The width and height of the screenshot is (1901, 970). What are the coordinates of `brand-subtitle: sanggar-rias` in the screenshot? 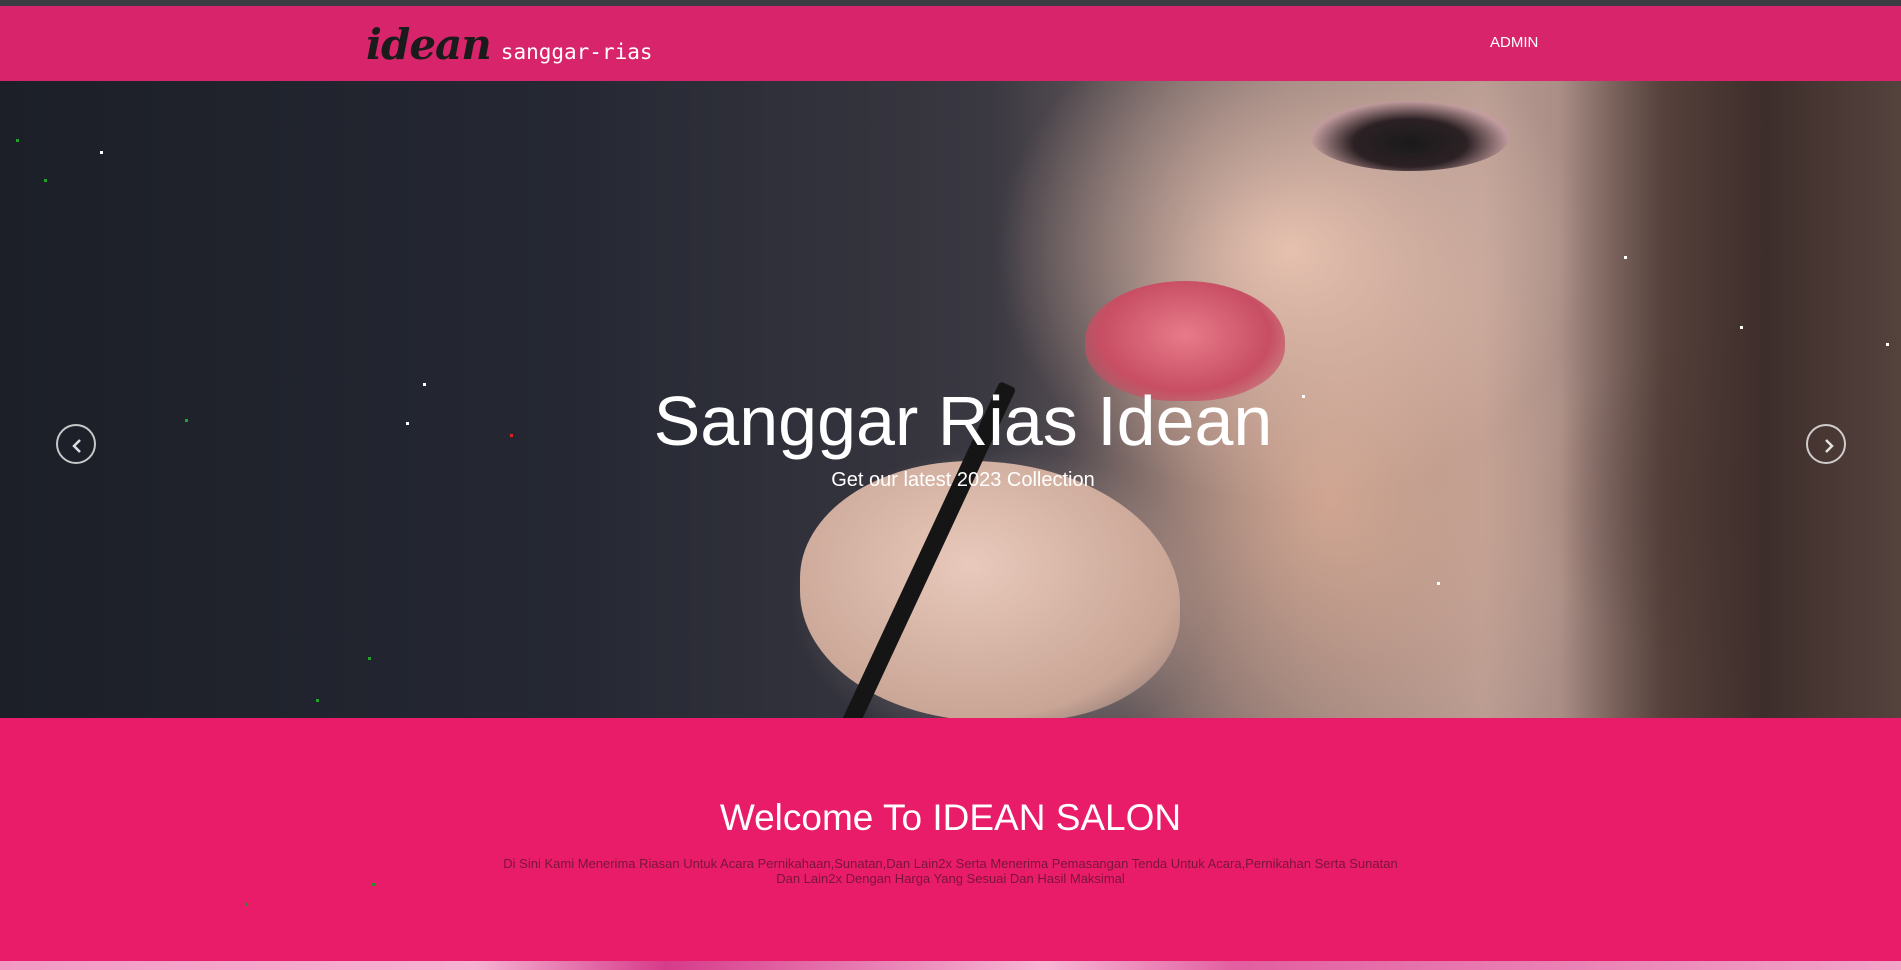 It's located at (576, 52).